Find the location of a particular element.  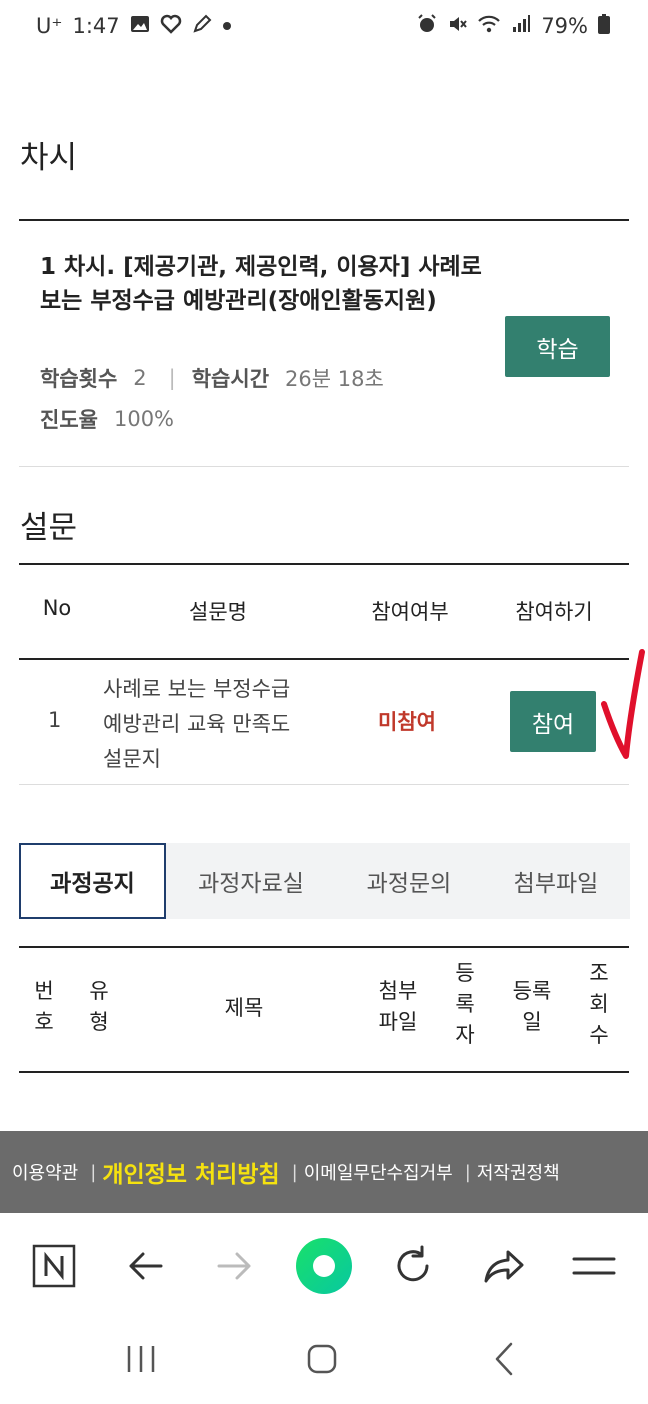

notice-header-registrant: 등 록 자 is located at coordinates (465, 1004).